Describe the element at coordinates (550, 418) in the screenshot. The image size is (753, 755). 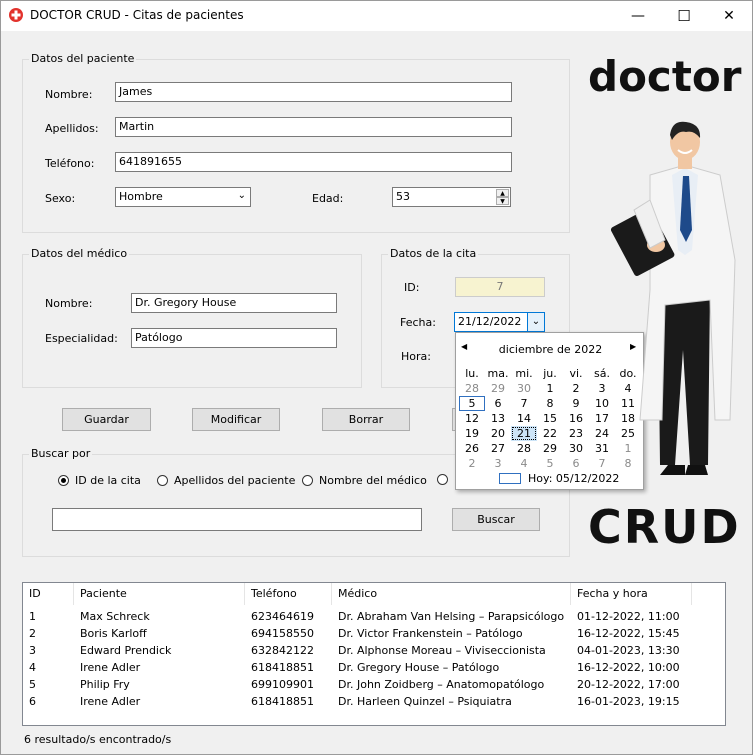
I see `calendar-day: 15` at that location.